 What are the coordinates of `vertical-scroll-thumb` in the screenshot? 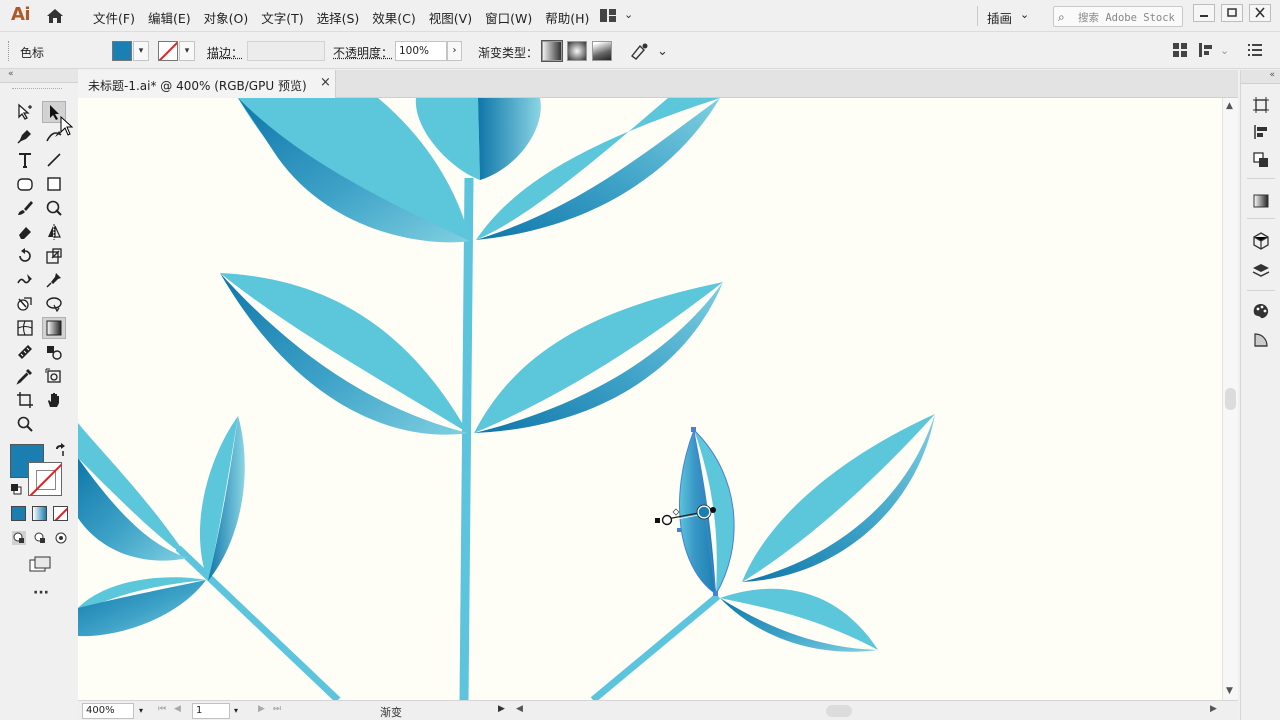 It's located at (1230, 399).